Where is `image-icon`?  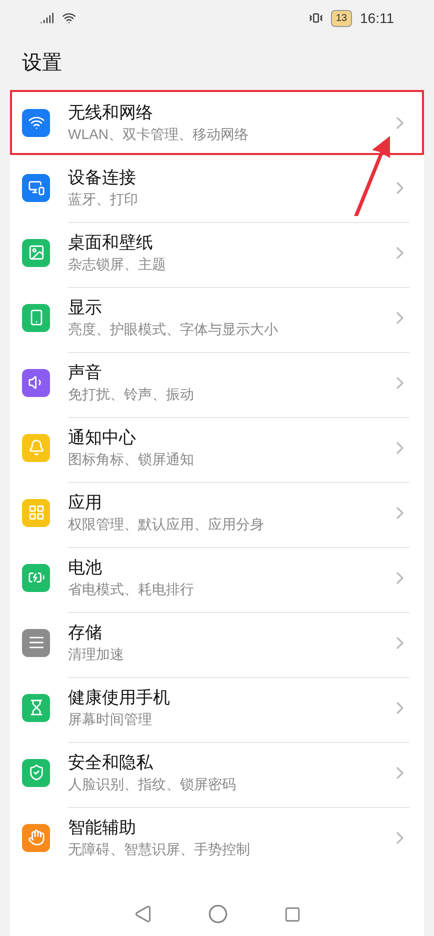 image-icon is located at coordinates (36, 252).